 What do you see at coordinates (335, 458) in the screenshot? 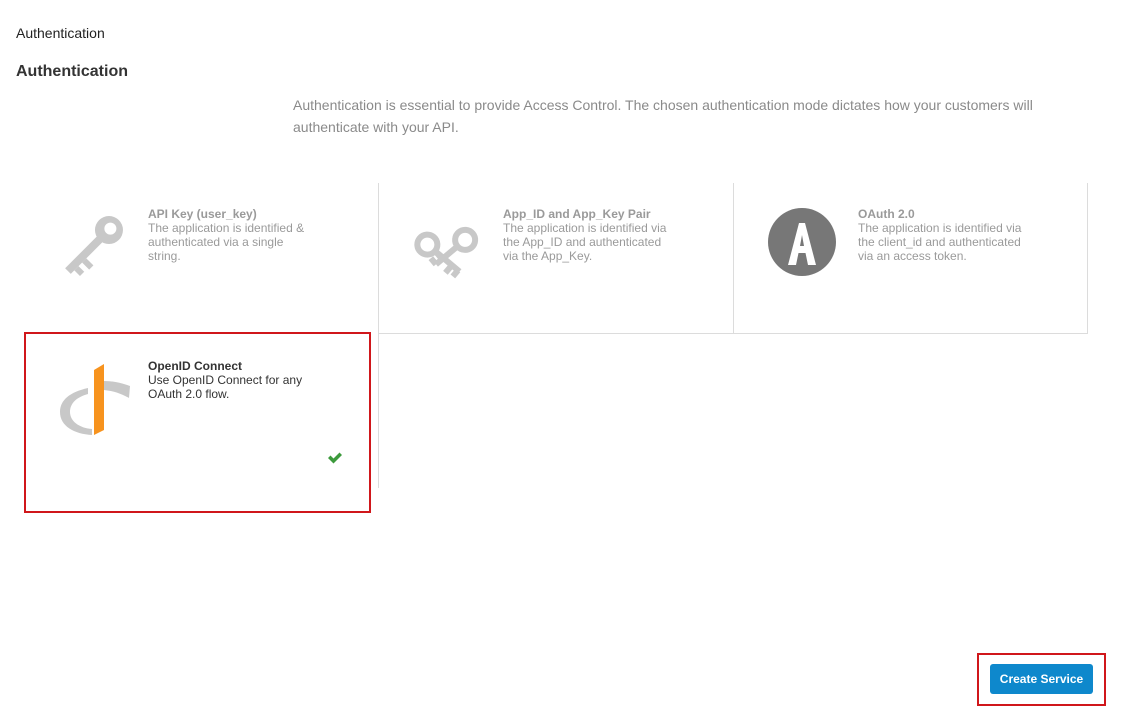
I see `check-icon` at bounding box center [335, 458].